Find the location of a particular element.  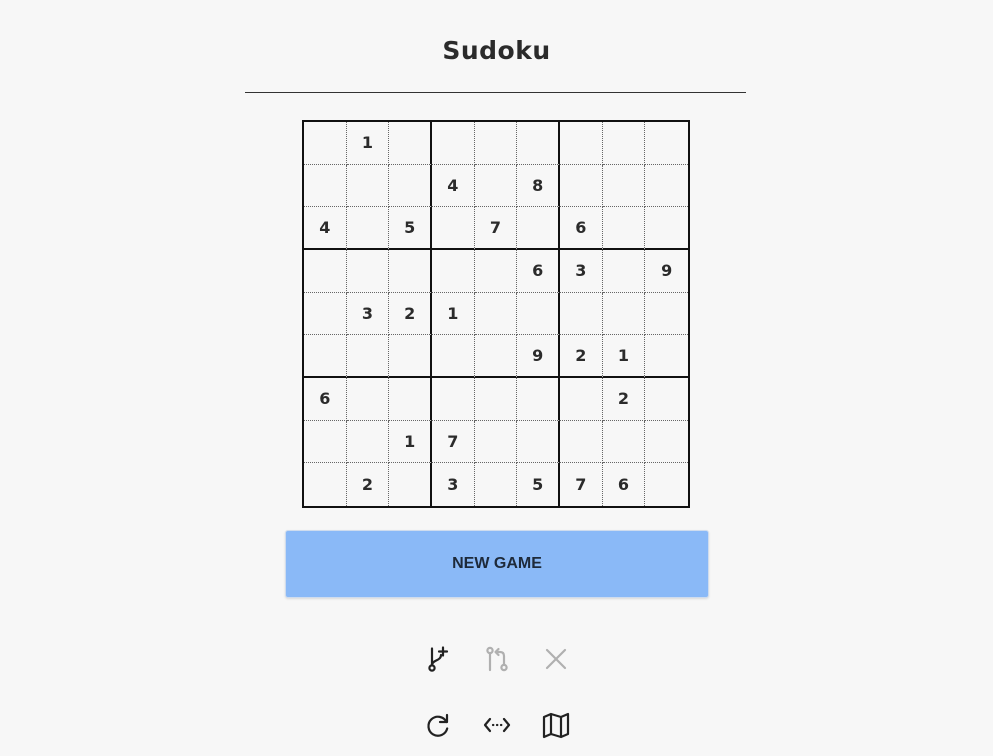

sudoku-cell: 8 is located at coordinates (538, 186).